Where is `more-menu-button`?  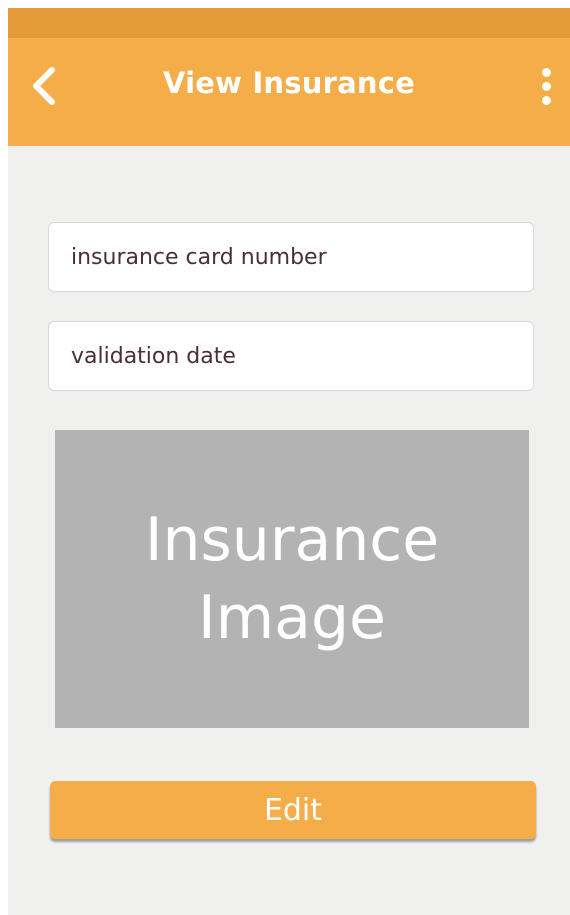 more-menu-button is located at coordinates (546, 90).